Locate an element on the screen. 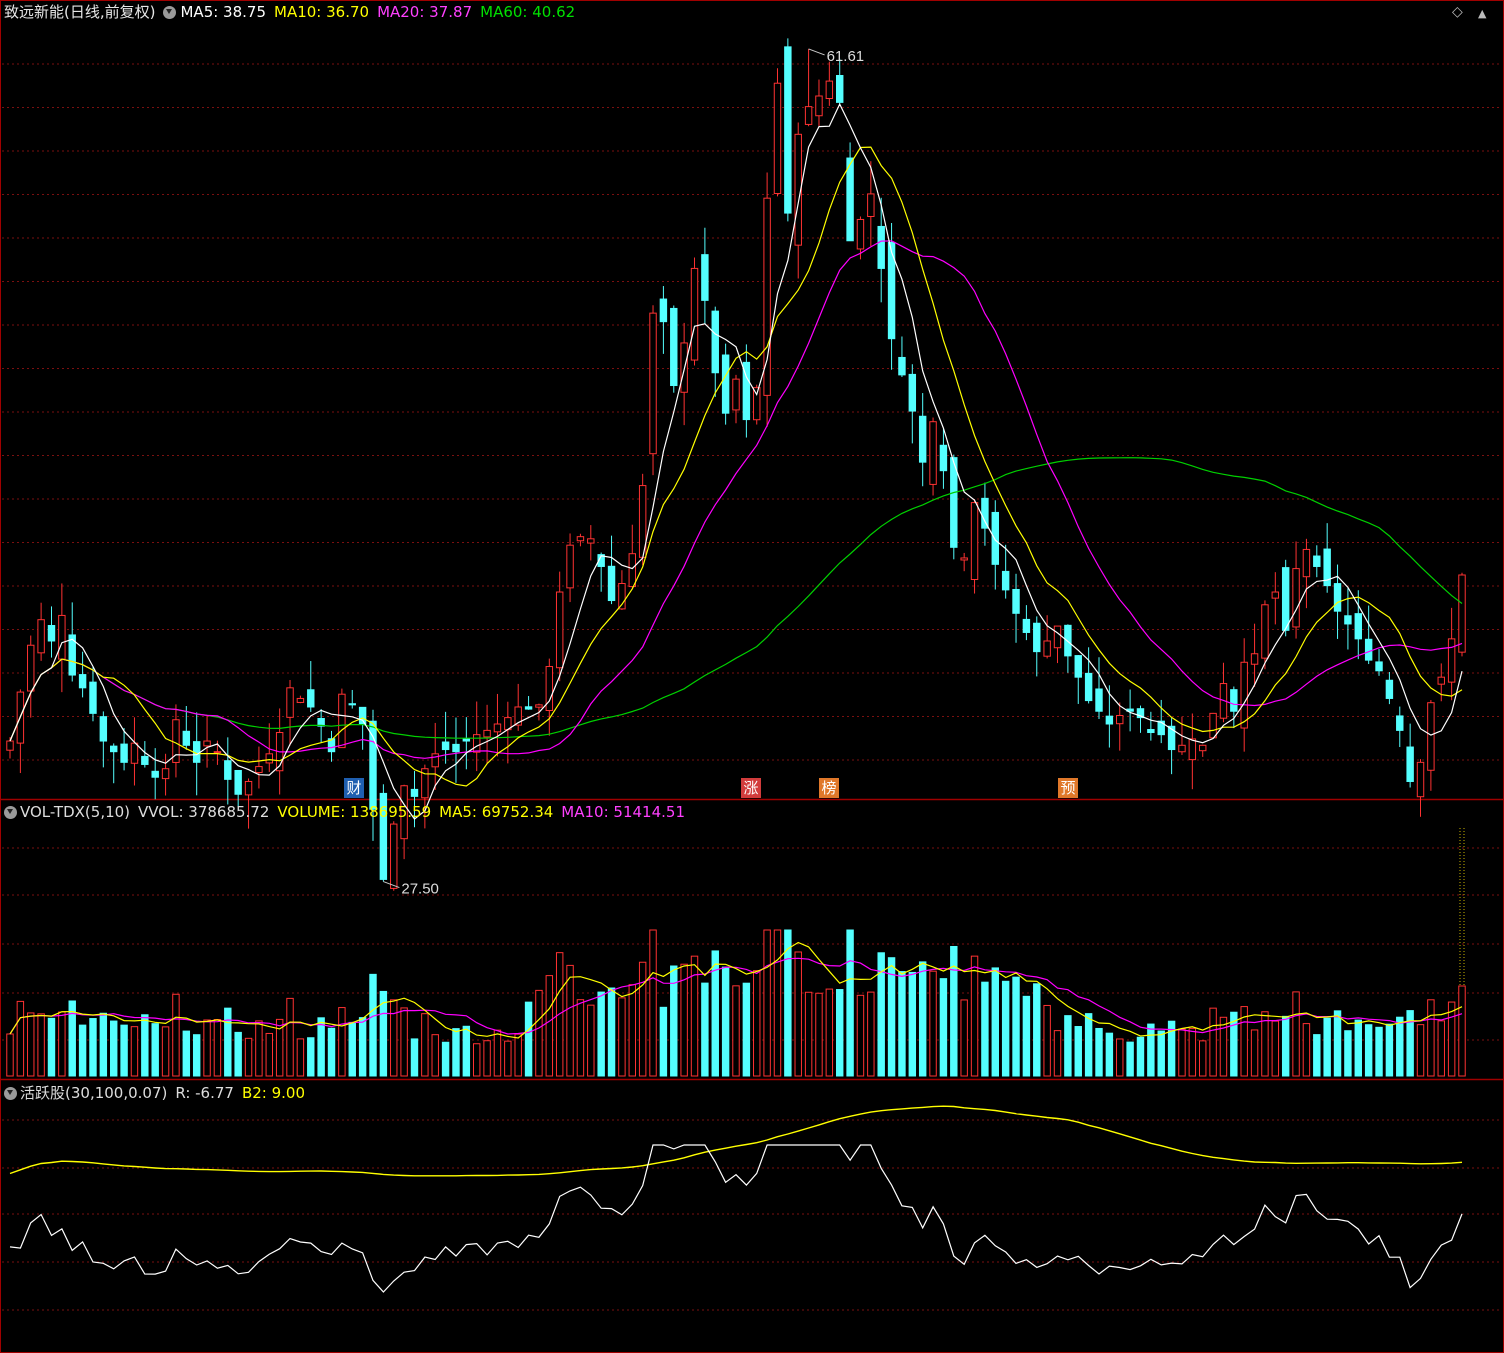  r-label: R: -6.77 is located at coordinates (204, 1093).